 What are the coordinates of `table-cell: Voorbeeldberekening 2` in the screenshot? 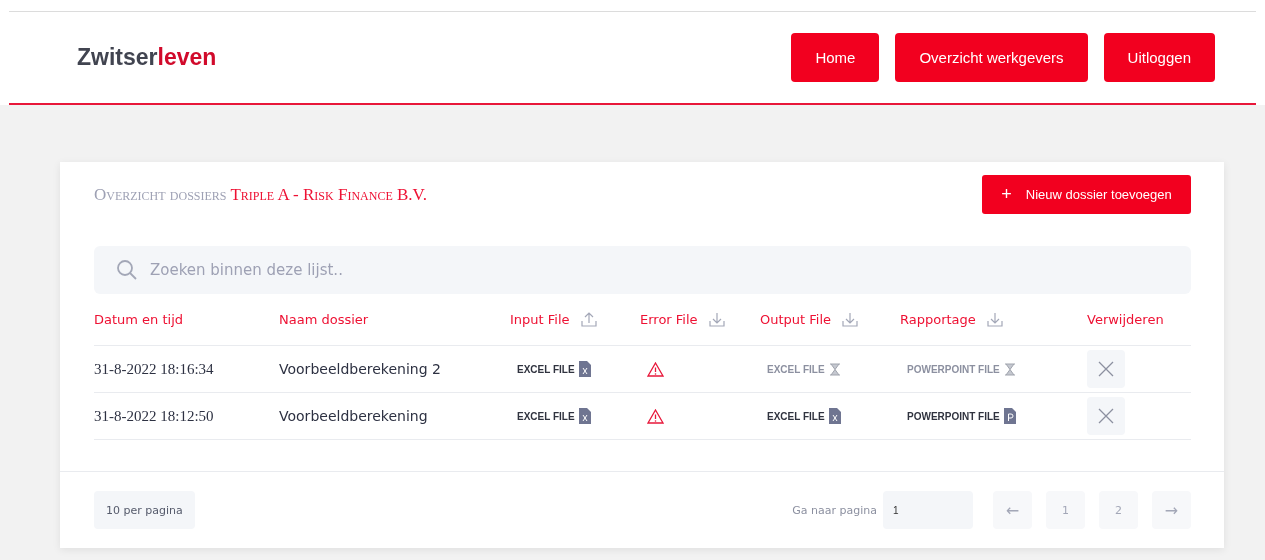 It's located at (360, 369).